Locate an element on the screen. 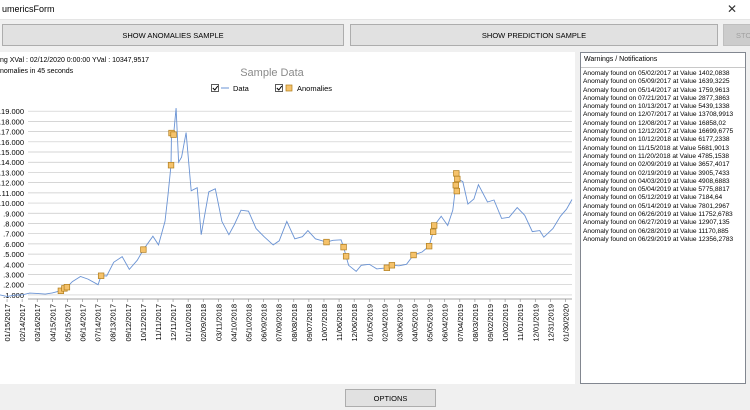 The width and height of the screenshot is (750, 410). x-tick-label: 02/14/2017 is located at coordinates (22, 323).